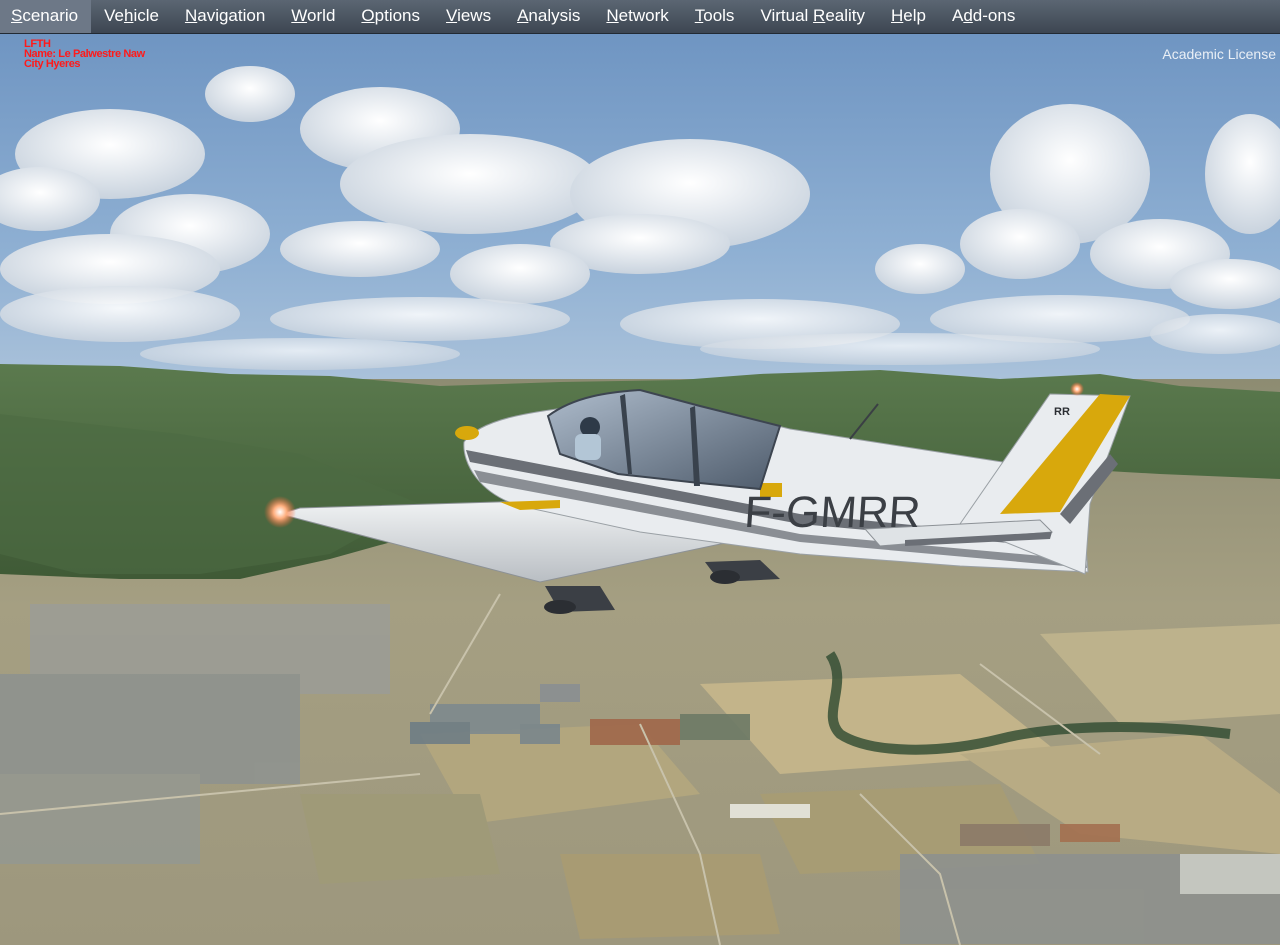 This screenshot has height=945, width=1280. I want to click on airport-info-overlay: LFTH Name: Le Palwestre Naw City Hyeres, so click(84, 54).